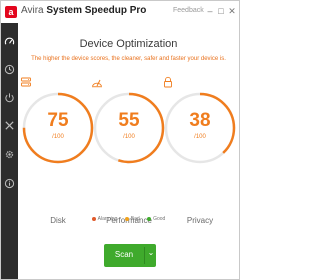 This screenshot has width=320, height=280. I want to click on legend-item-bad: Bad, so click(132, 219).